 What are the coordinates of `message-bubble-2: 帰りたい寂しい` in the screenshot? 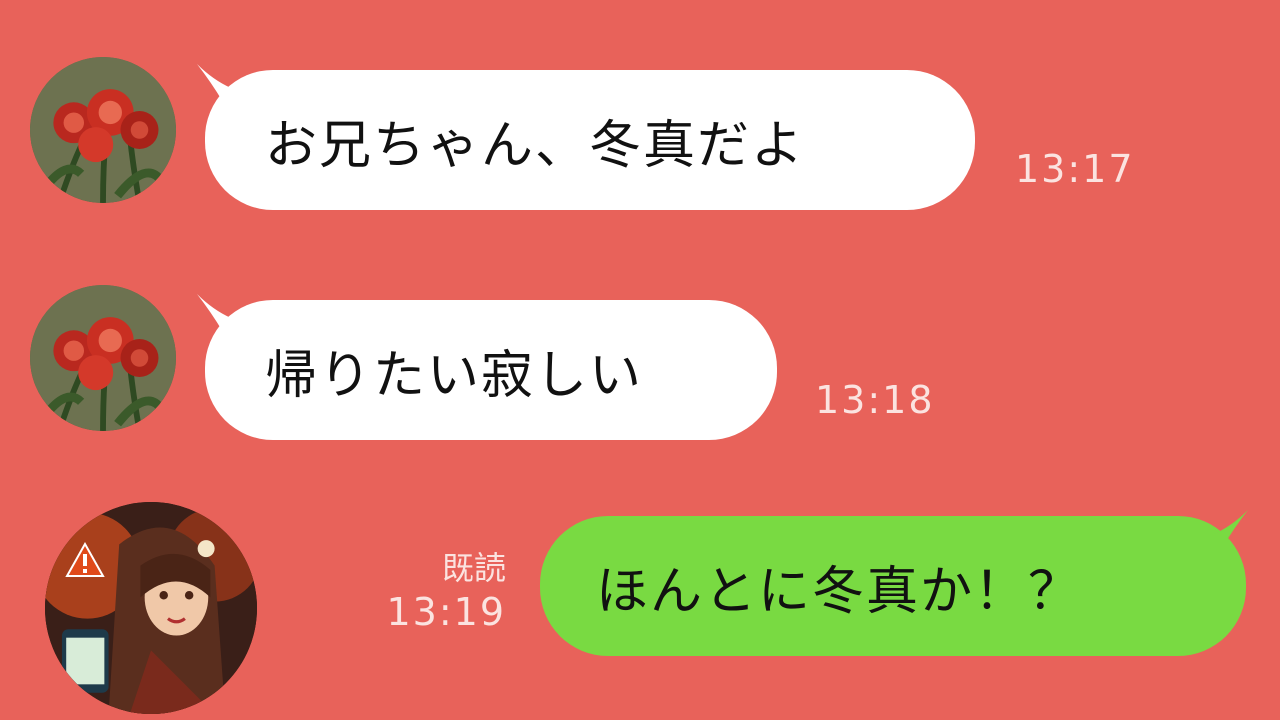 It's located at (491, 370).